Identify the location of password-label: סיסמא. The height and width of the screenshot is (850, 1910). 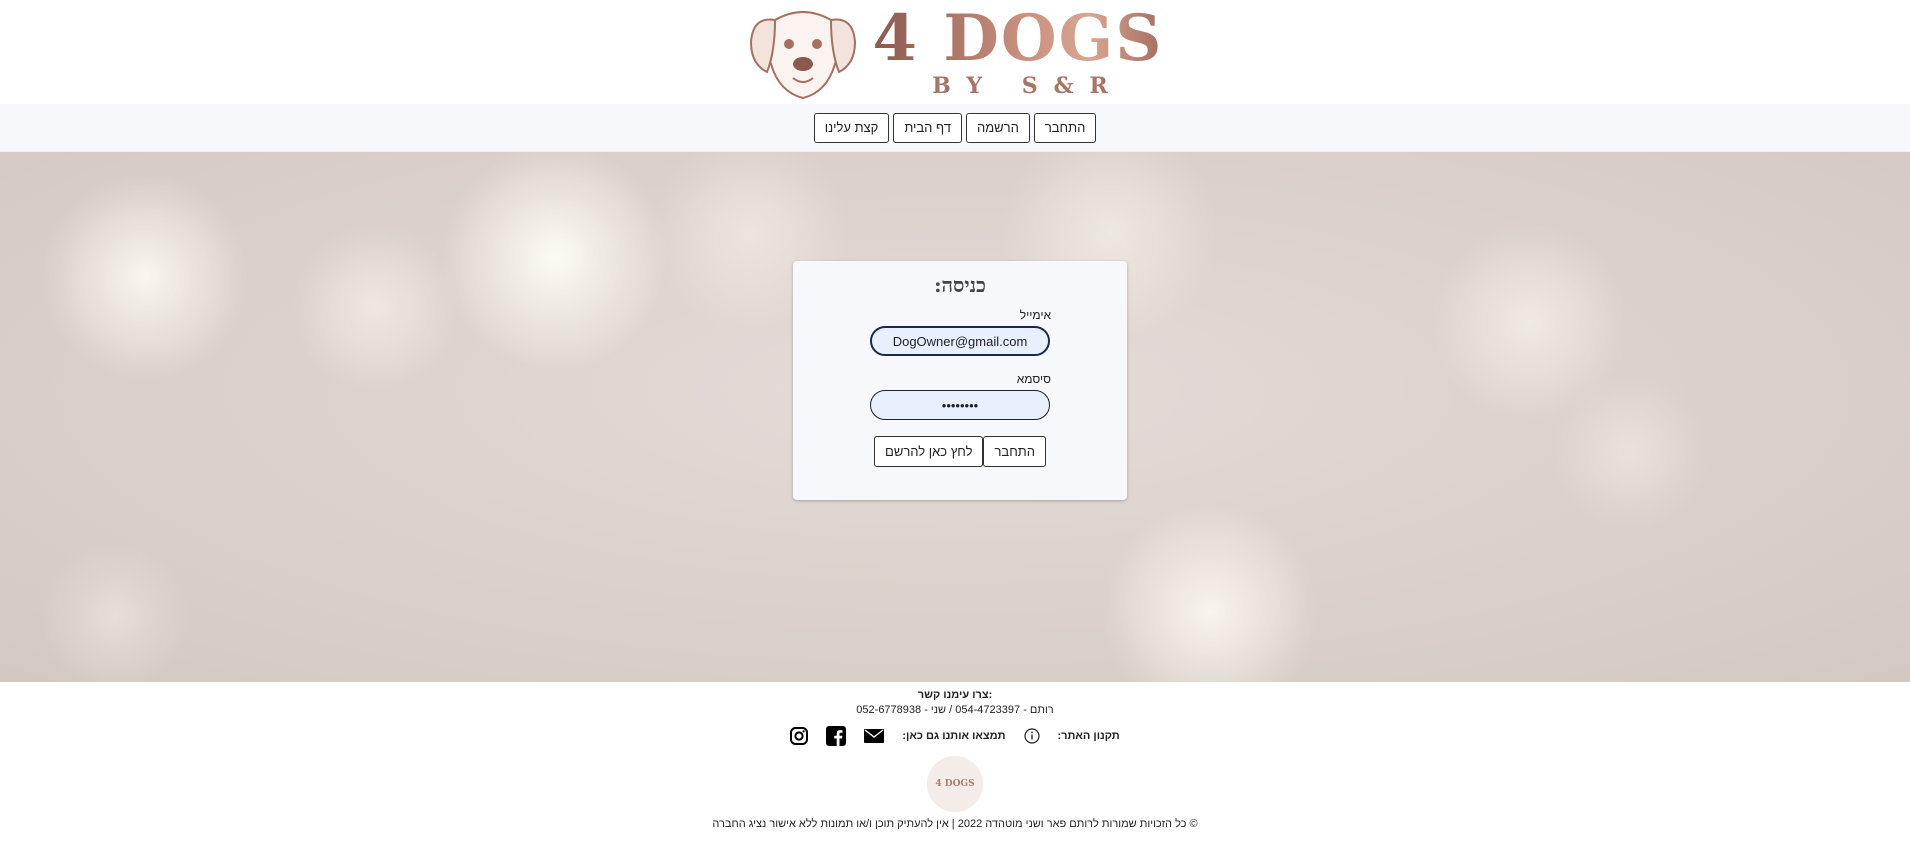
(1033, 379).